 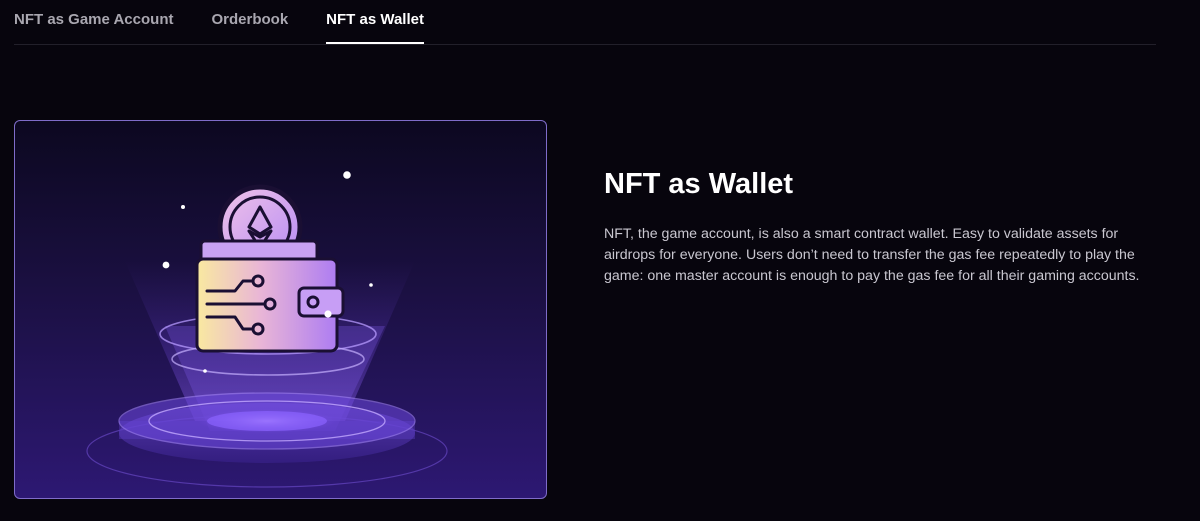 I want to click on pedestal-rings, so click(x=267, y=440).